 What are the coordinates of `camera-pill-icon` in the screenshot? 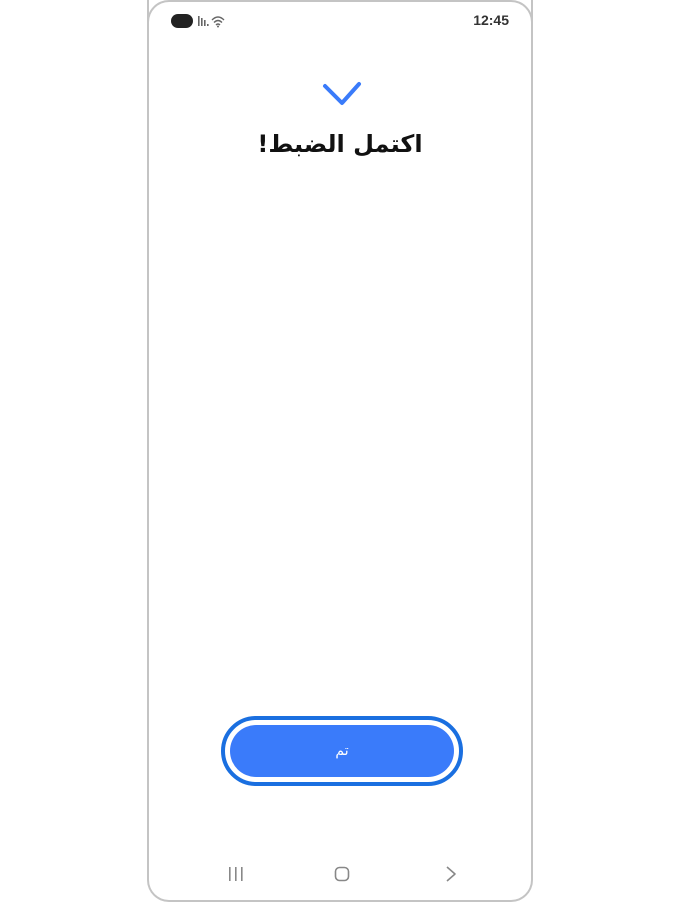 It's located at (182, 21).